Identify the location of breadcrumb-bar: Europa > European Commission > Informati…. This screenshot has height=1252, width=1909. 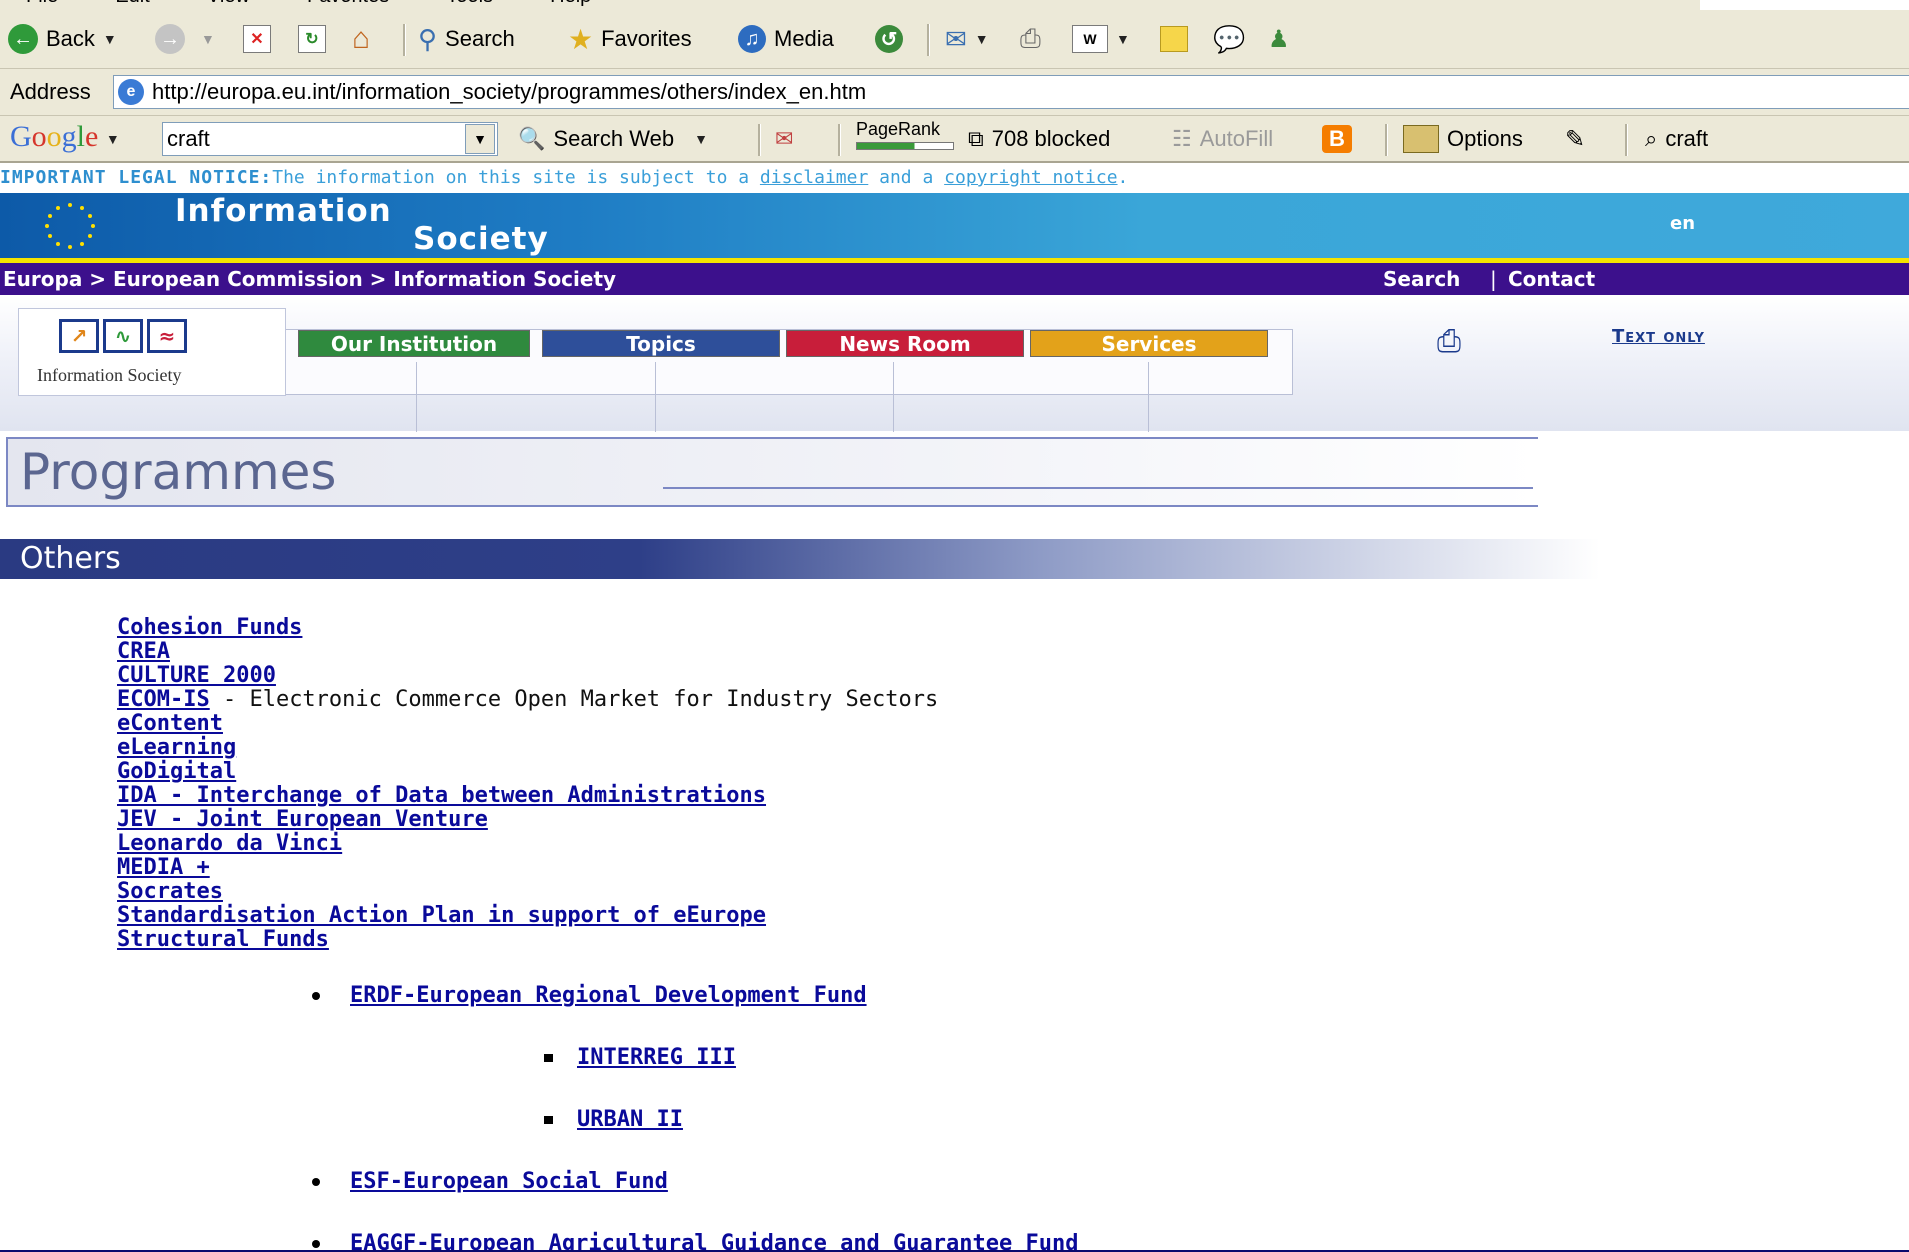
(954, 279).